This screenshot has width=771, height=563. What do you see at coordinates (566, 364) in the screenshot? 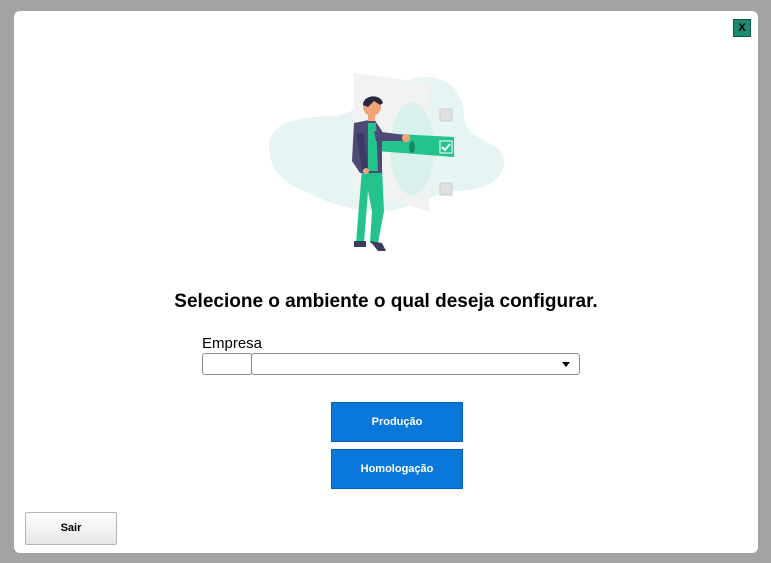
I see `chevron-down-icon` at bounding box center [566, 364].